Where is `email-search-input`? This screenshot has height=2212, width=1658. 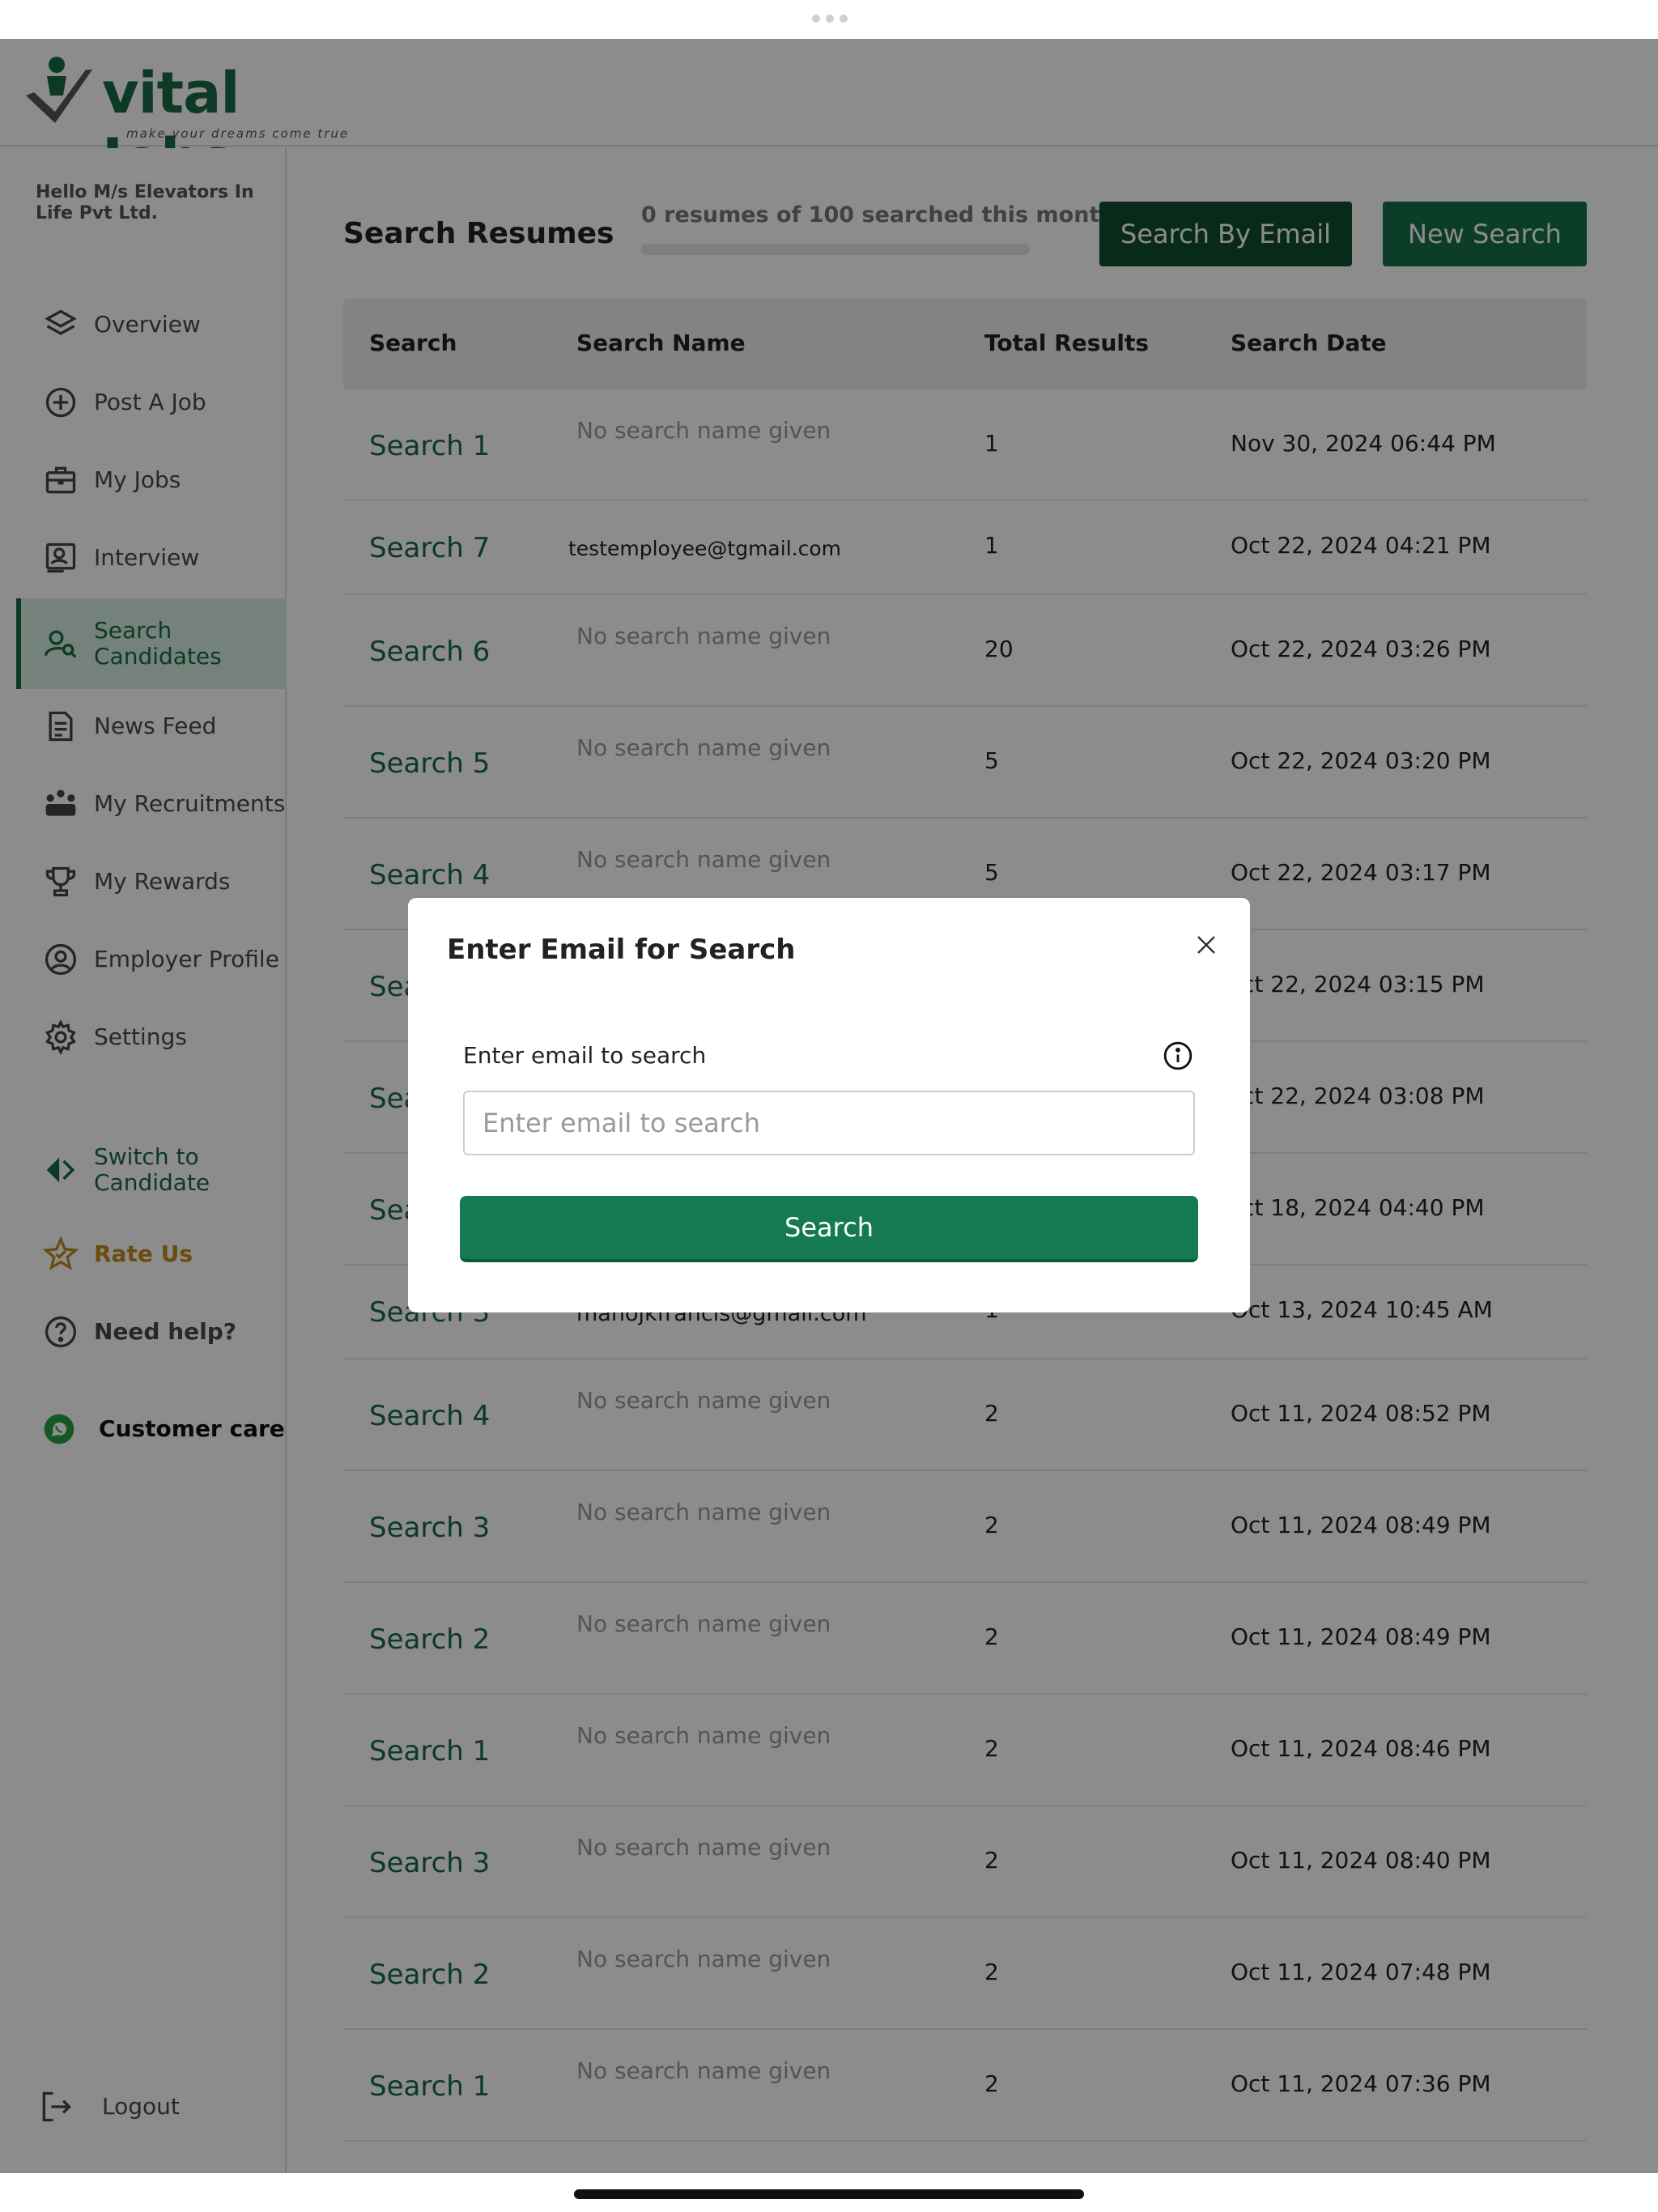 email-search-input is located at coordinates (829, 1123).